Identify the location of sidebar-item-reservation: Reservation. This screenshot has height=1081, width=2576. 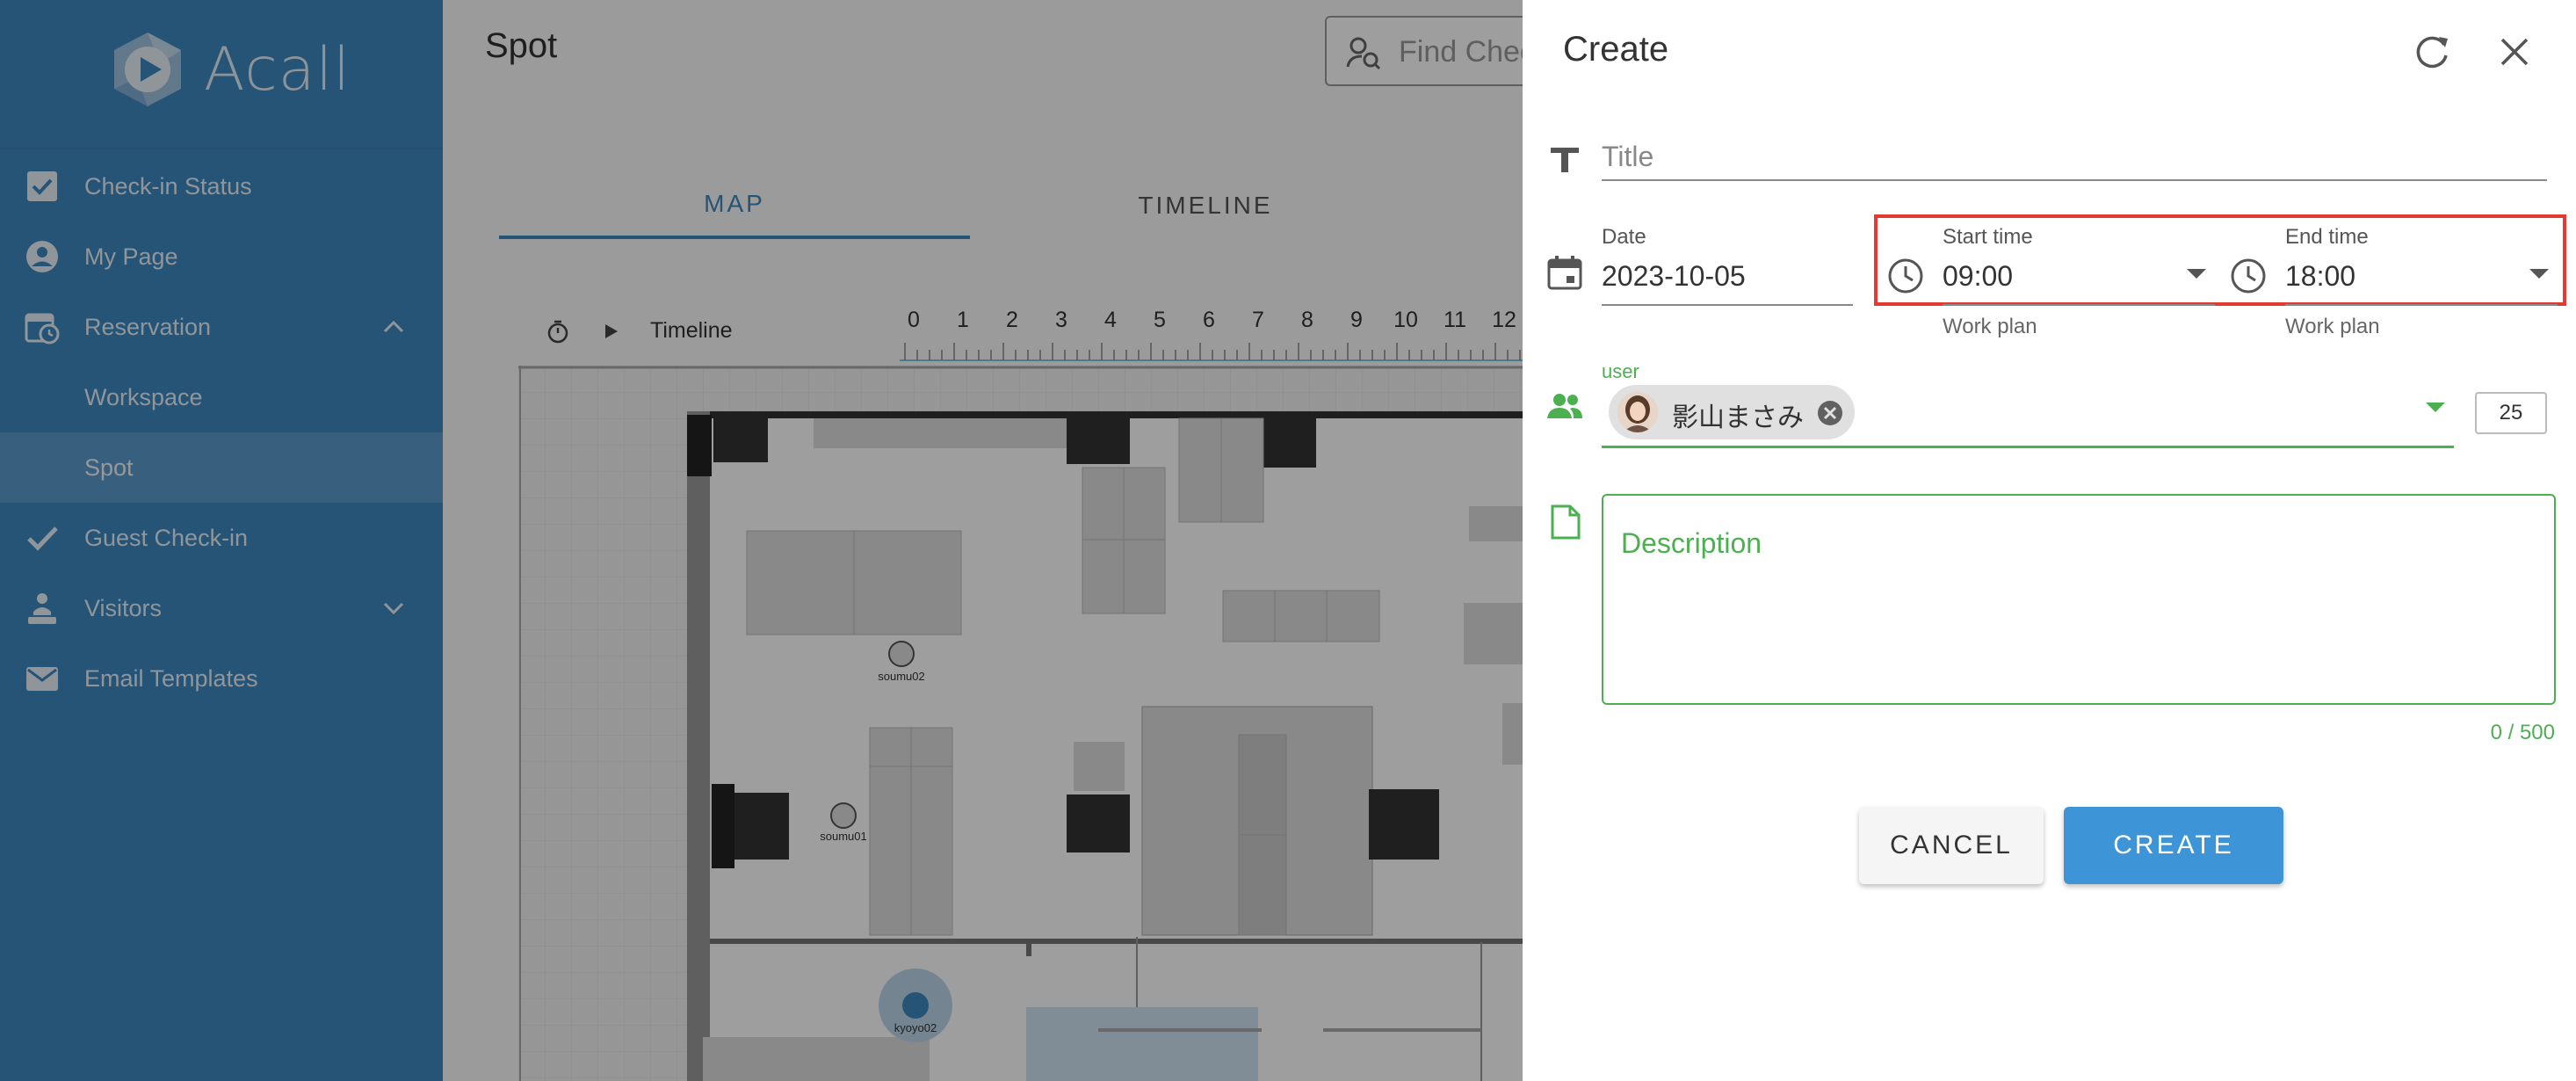
(221, 327).